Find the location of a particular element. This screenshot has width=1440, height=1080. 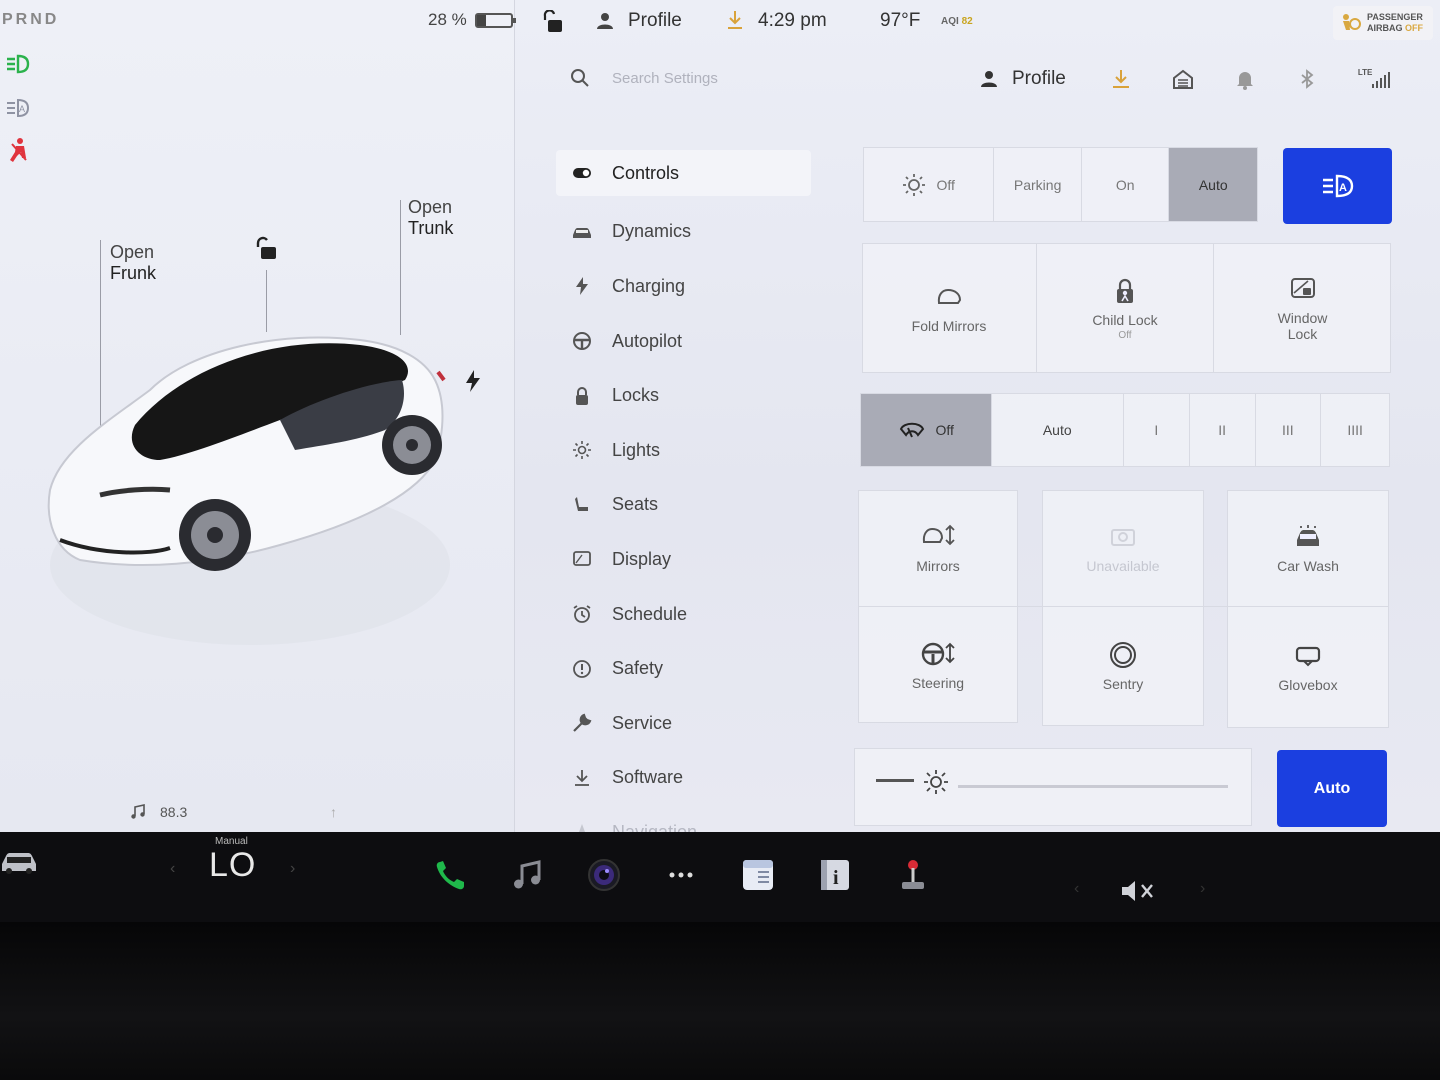

bluetooth-icon is located at coordinates (1307, 79).